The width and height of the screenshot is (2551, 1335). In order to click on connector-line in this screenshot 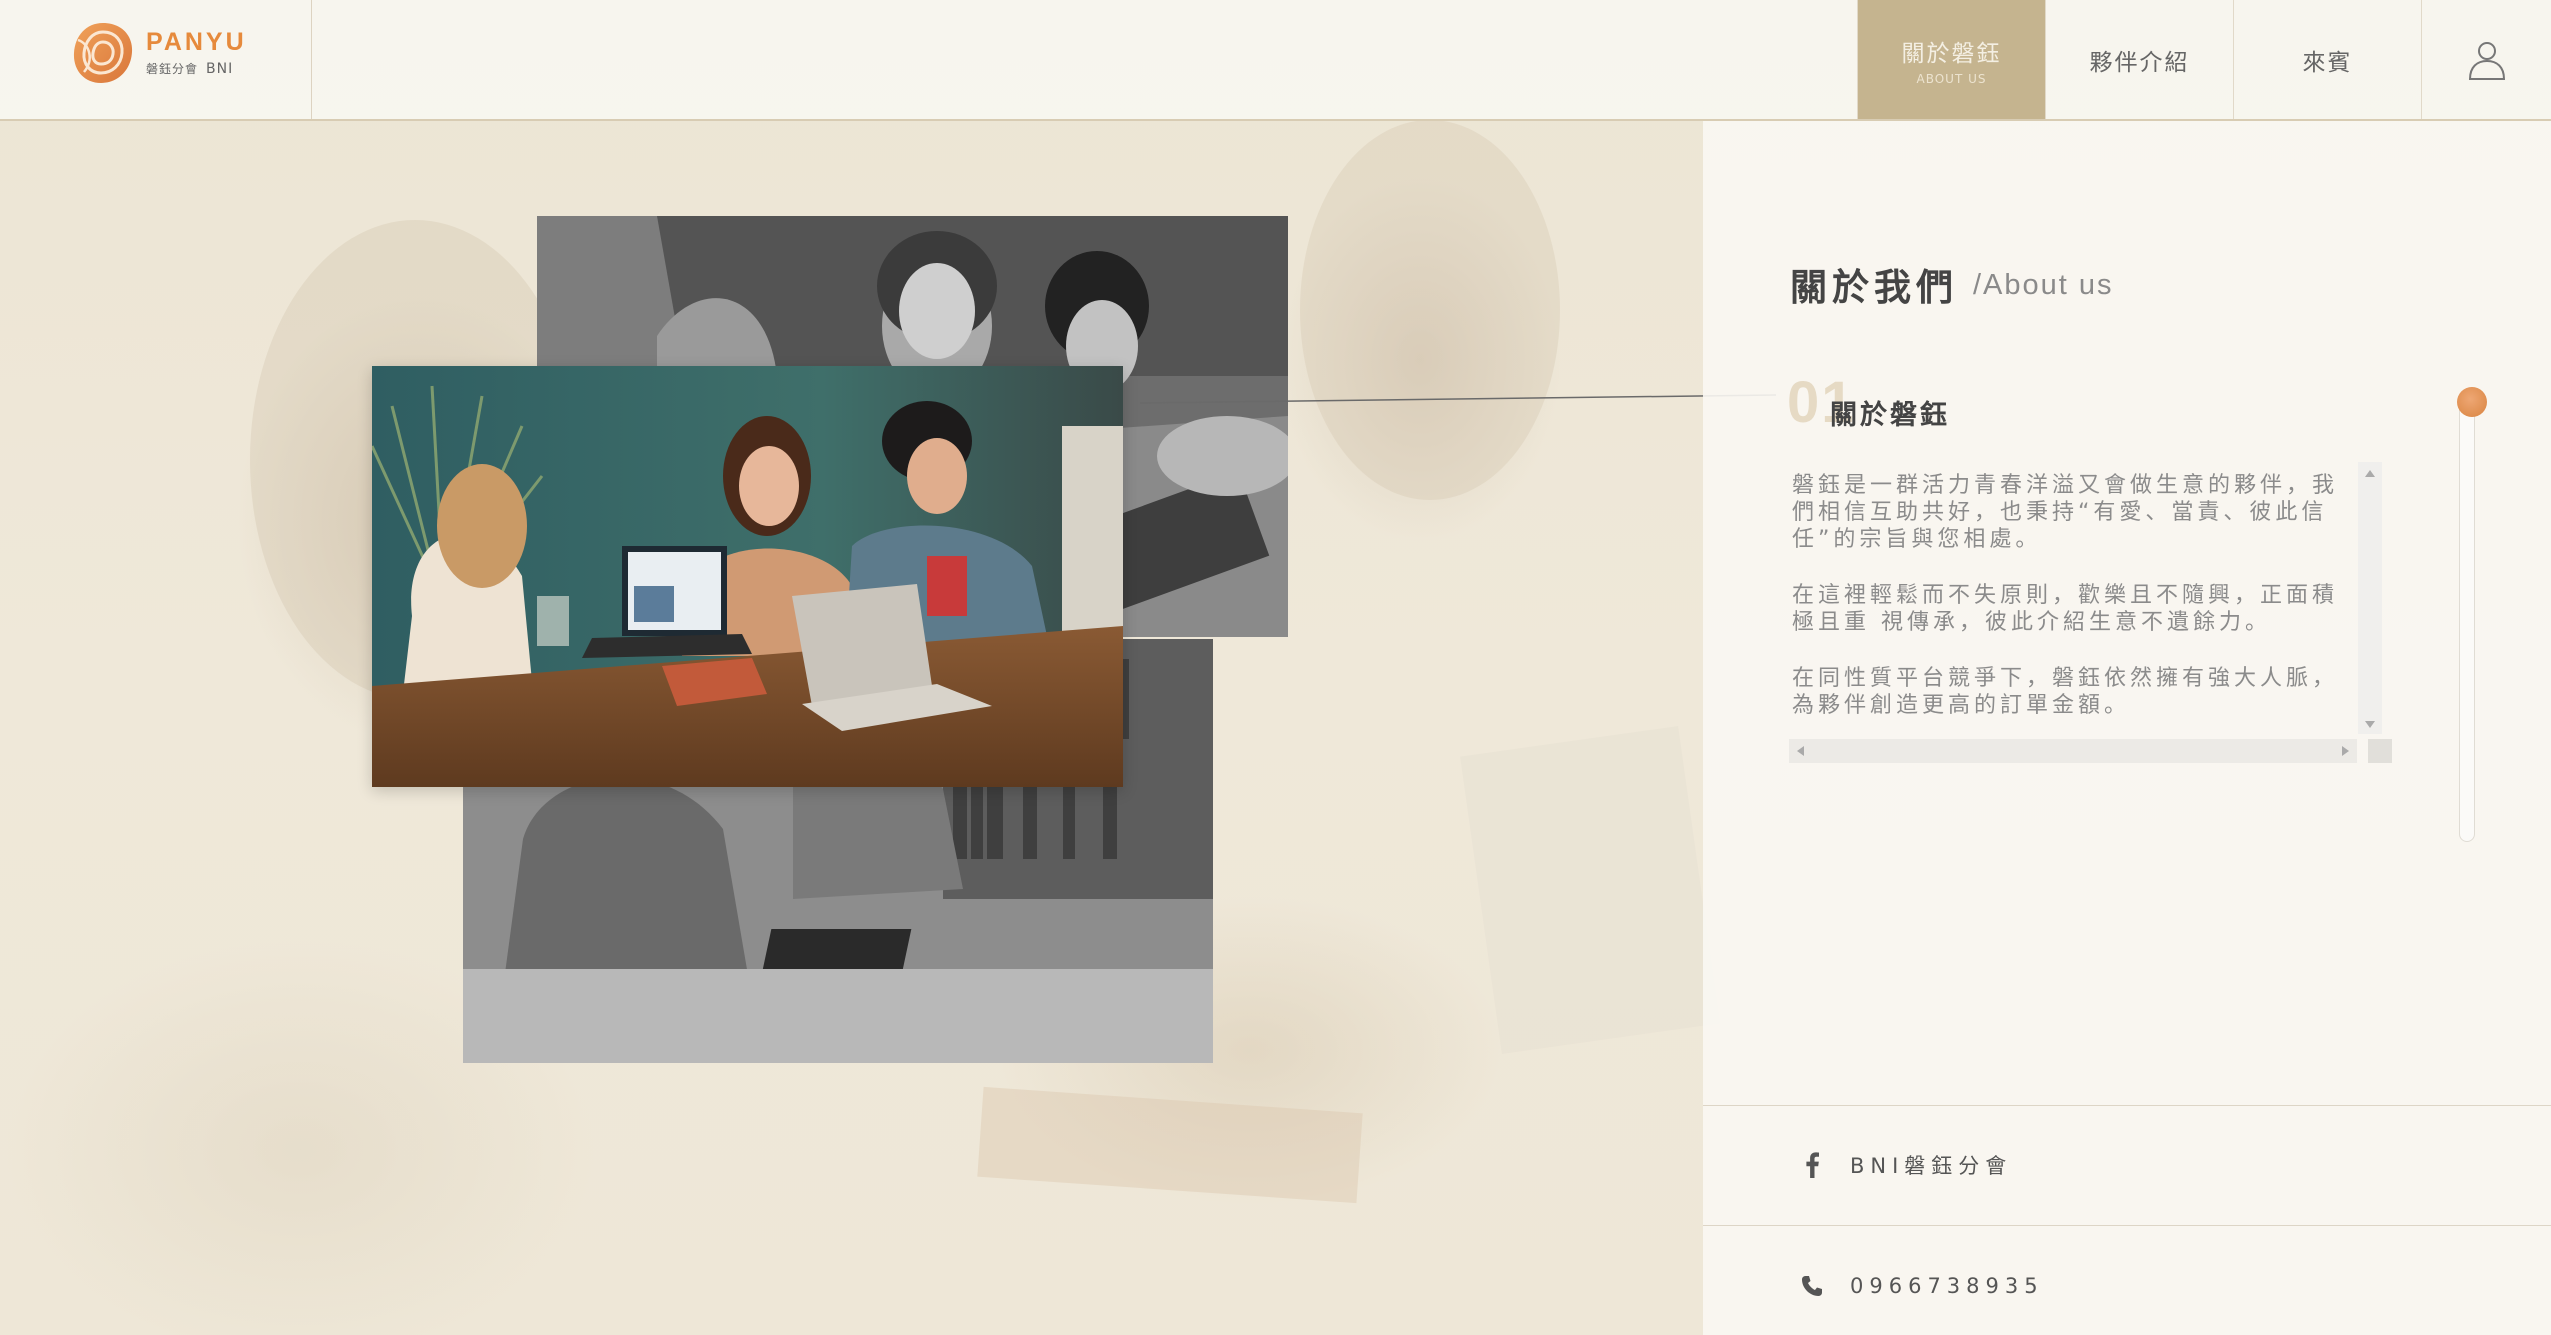, I will do `click(1458, 399)`.